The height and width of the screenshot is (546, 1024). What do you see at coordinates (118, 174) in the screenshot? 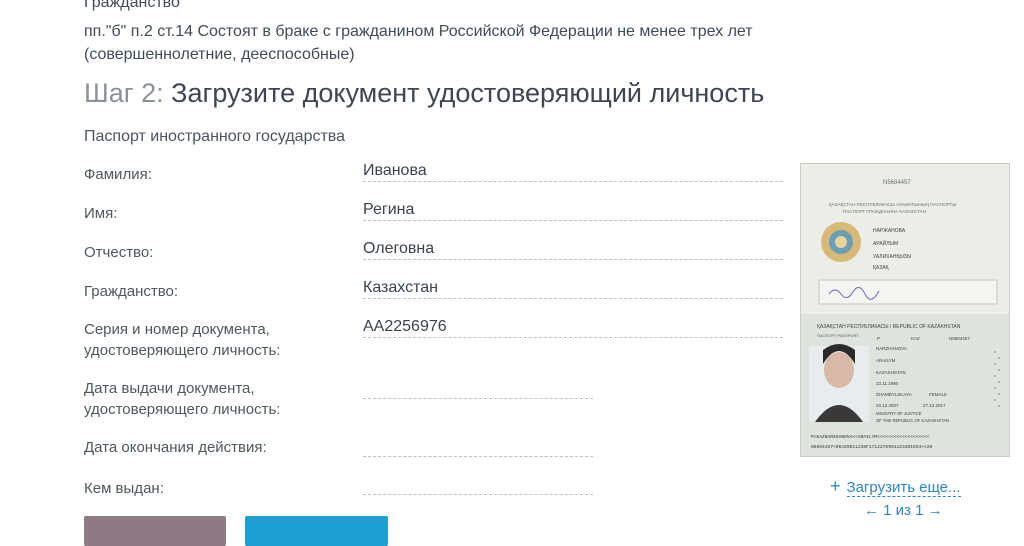
I see `surname-label: Фамилия:` at bounding box center [118, 174].